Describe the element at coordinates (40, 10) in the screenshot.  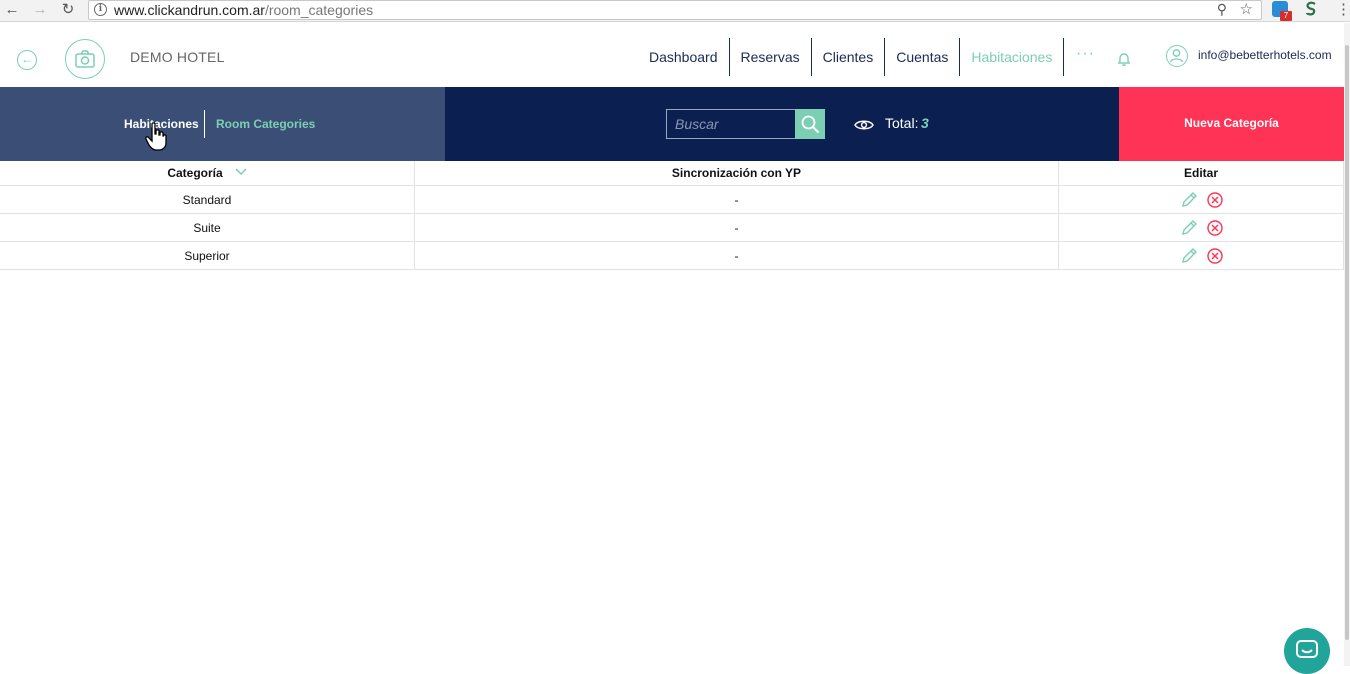
I see `browser-forward-icon: →` at that location.